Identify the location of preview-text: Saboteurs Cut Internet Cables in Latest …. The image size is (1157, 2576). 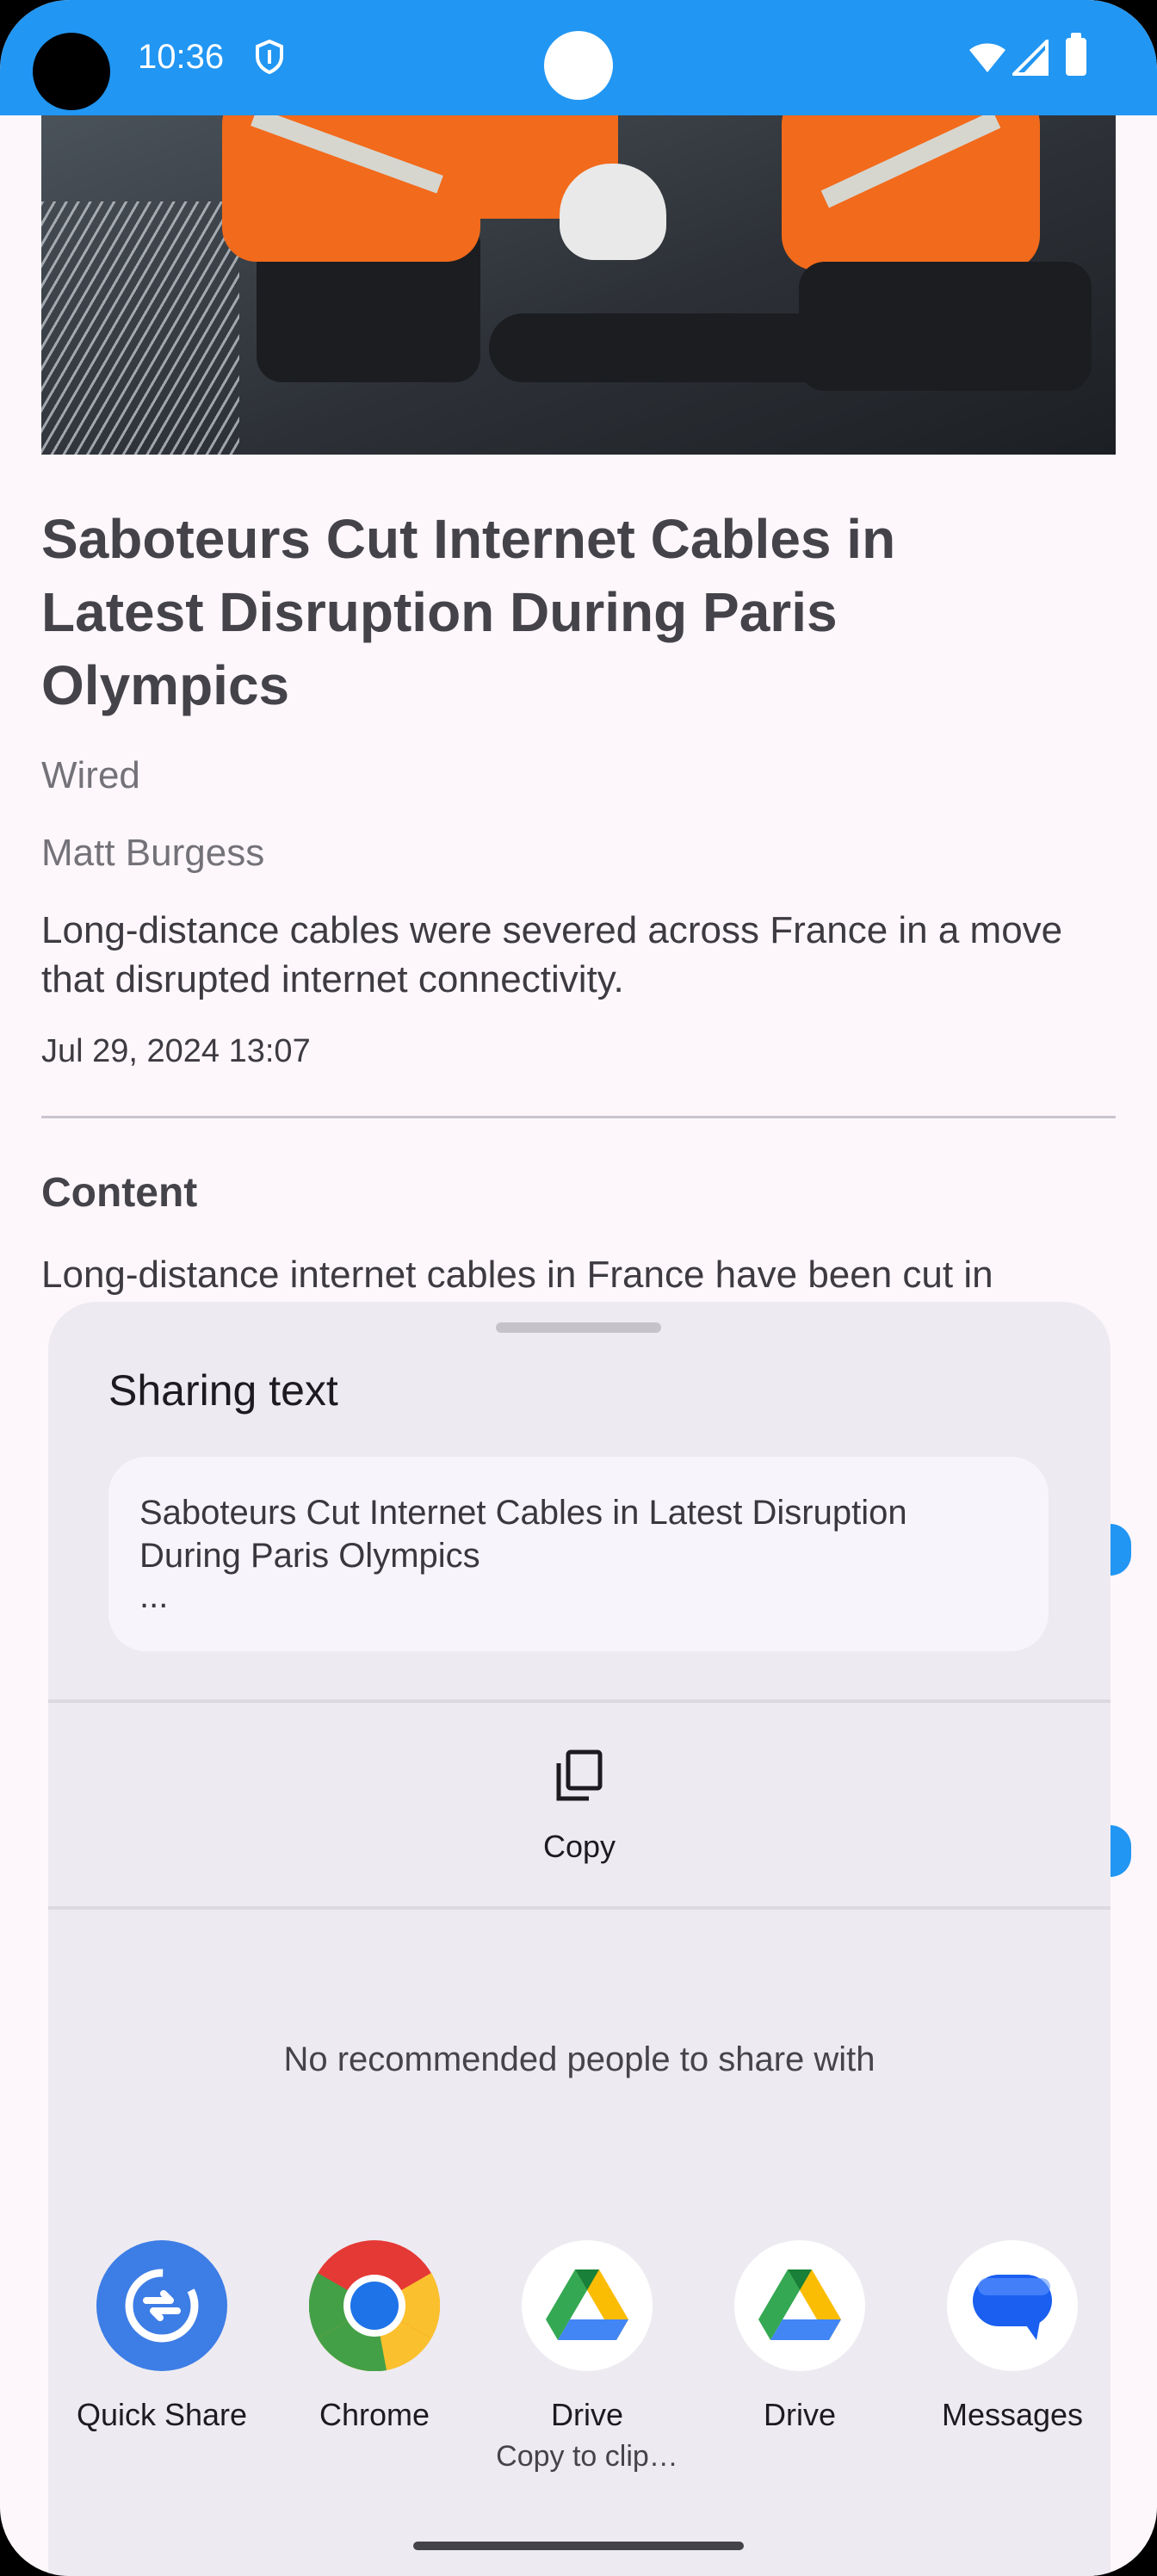
(523, 1534).